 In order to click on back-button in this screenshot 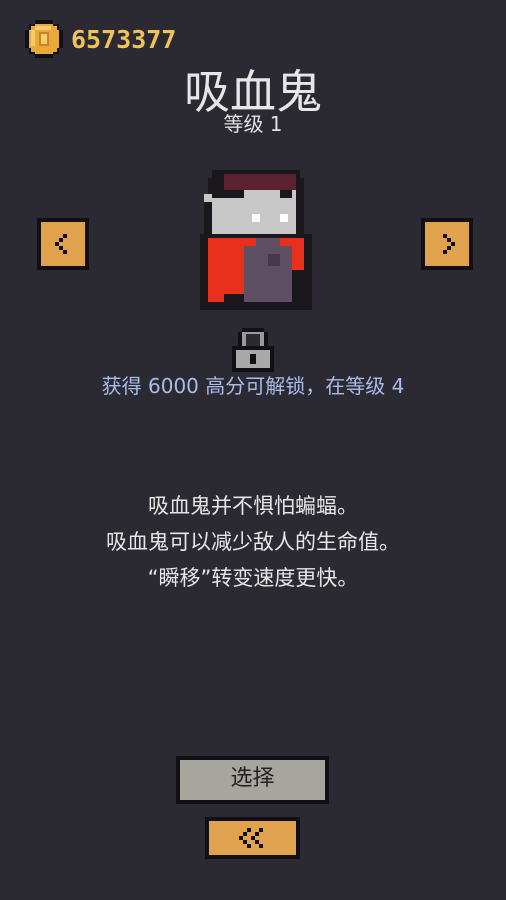, I will do `click(252, 838)`.